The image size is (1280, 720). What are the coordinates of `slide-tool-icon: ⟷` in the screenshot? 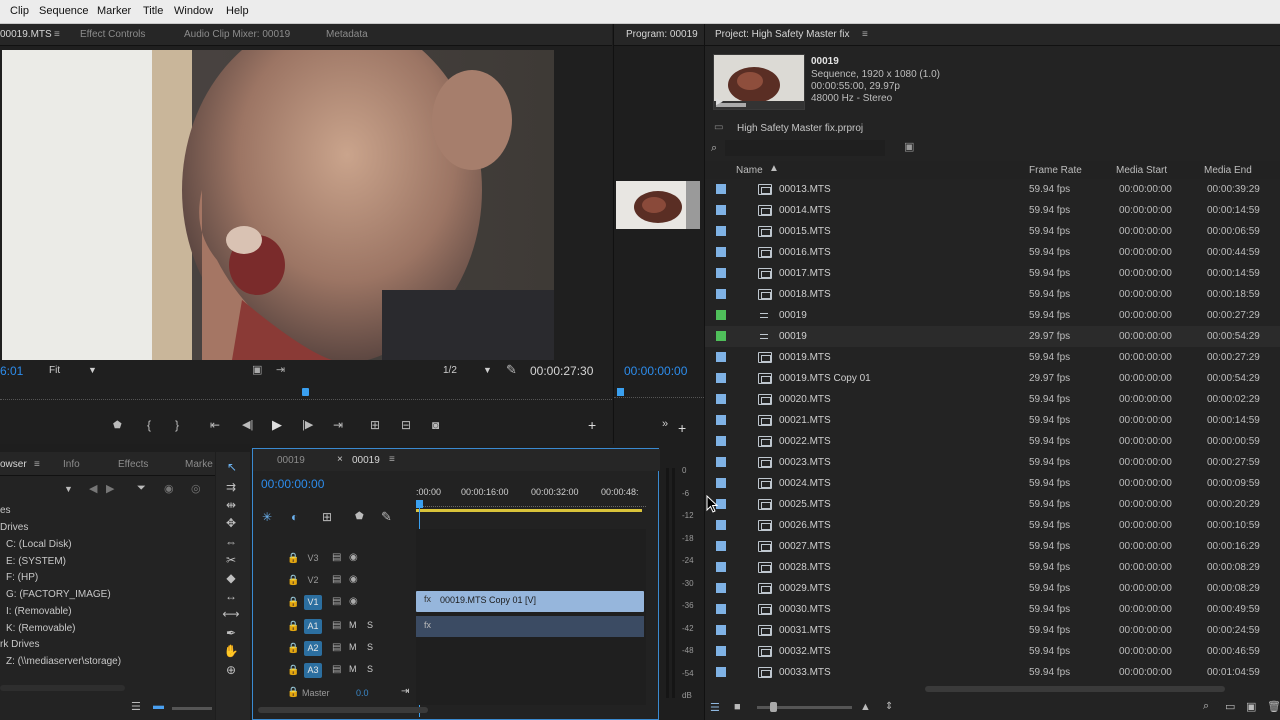 It's located at (231, 615).